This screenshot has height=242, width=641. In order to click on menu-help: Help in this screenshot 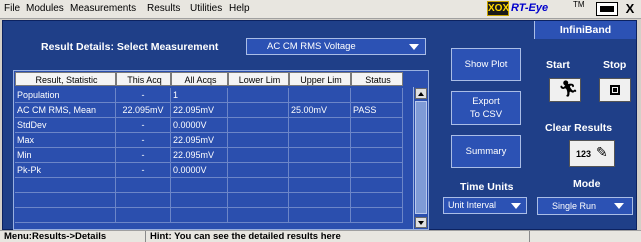, I will do `click(239, 8)`.